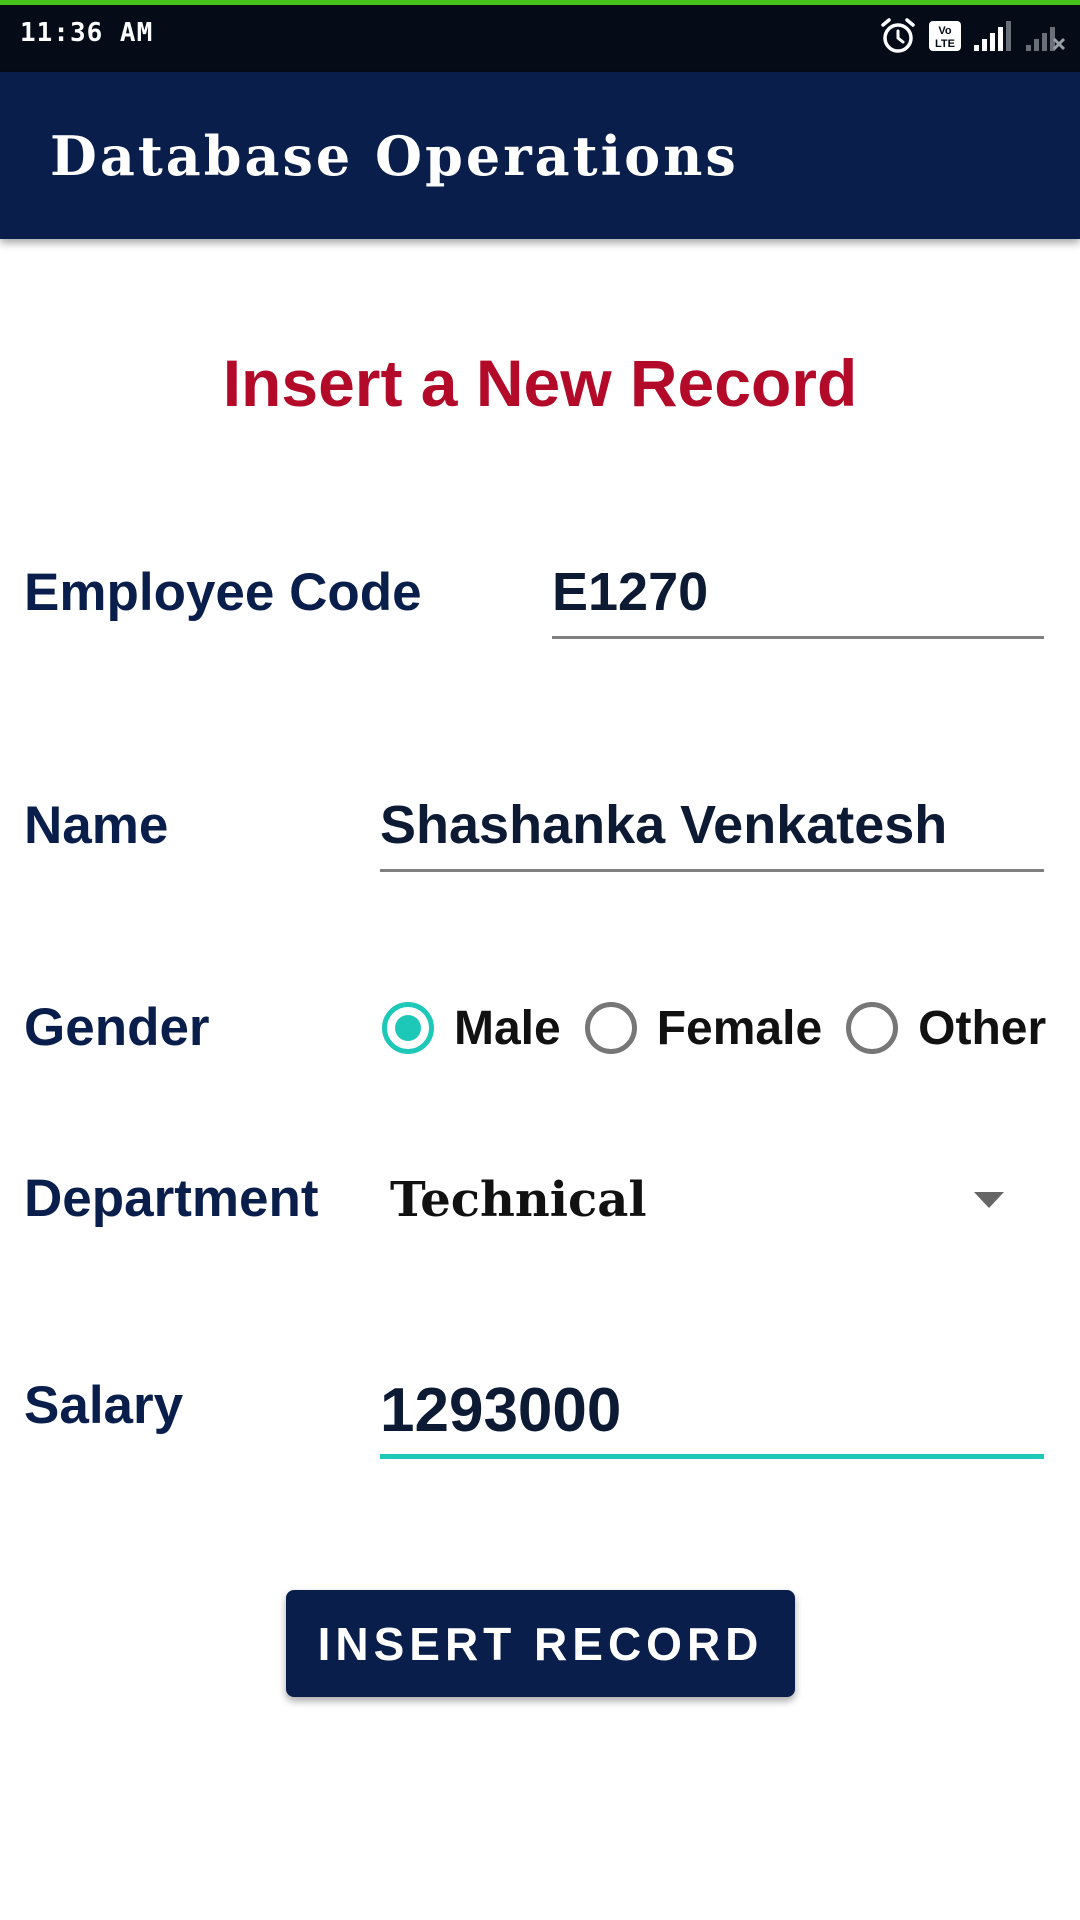 The width and height of the screenshot is (1080, 1920). Describe the element at coordinates (507, 1028) in the screenshot. I see `gender-option-label: Male` at that location.